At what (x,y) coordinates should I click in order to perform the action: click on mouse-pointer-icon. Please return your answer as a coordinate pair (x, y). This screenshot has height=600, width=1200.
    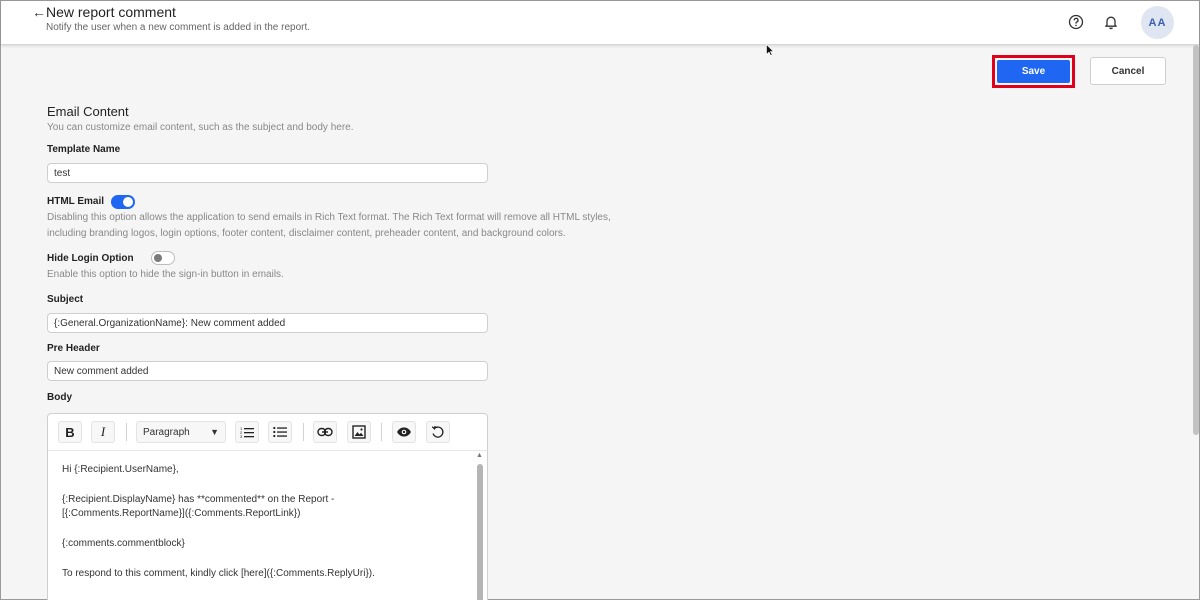
    Looking at the image, I should click on (770, 52).